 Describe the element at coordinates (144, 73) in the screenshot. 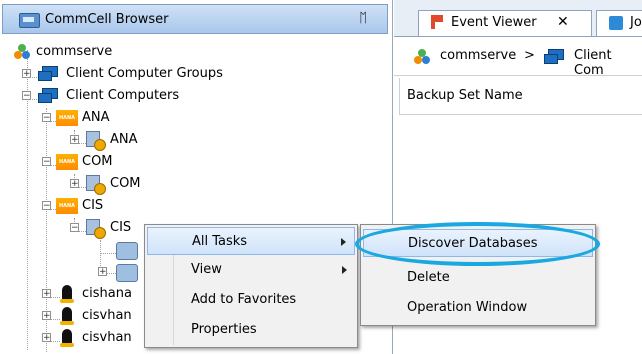

I see `tree-label-client-computer-groups: Client Computer Groups` at that location.